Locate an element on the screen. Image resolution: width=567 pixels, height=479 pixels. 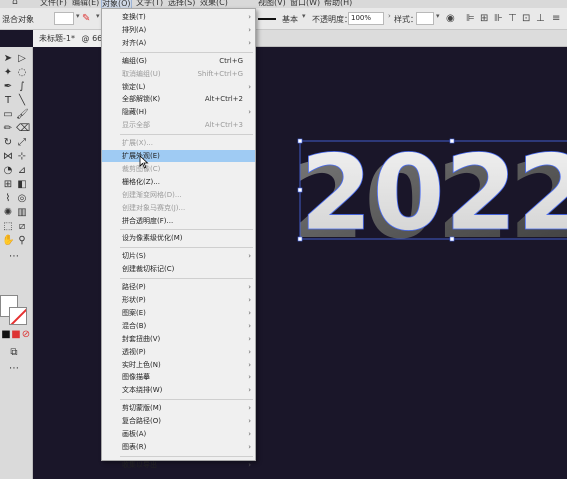
stroke-swatch is located at coordinates (18, 316).